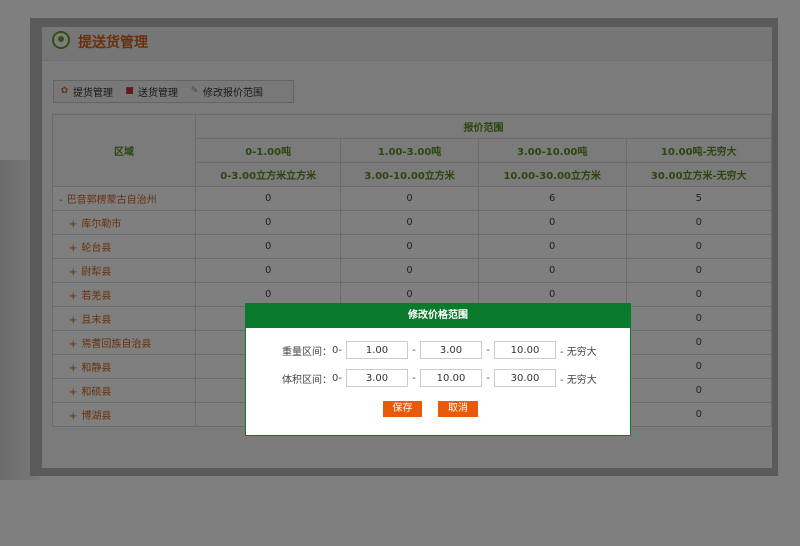 Image resolution: width=800 pixels, height=546 pixels. Describe the element at coordinates (578, 352) in the screenshot. I see `weight-range-end: - 无穷大` at that location.